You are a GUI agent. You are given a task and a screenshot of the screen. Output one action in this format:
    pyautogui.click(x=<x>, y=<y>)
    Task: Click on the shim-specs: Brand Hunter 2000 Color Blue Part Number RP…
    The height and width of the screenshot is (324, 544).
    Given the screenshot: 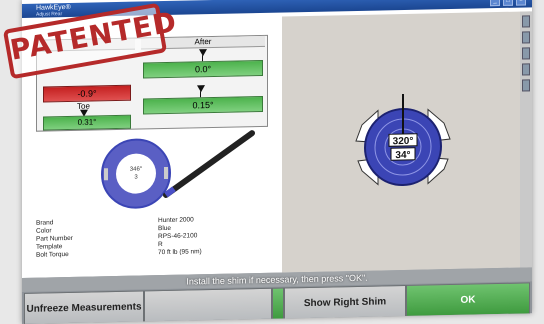 What is the action you would take?
    pyautogui.click(x=119, y=237)
    